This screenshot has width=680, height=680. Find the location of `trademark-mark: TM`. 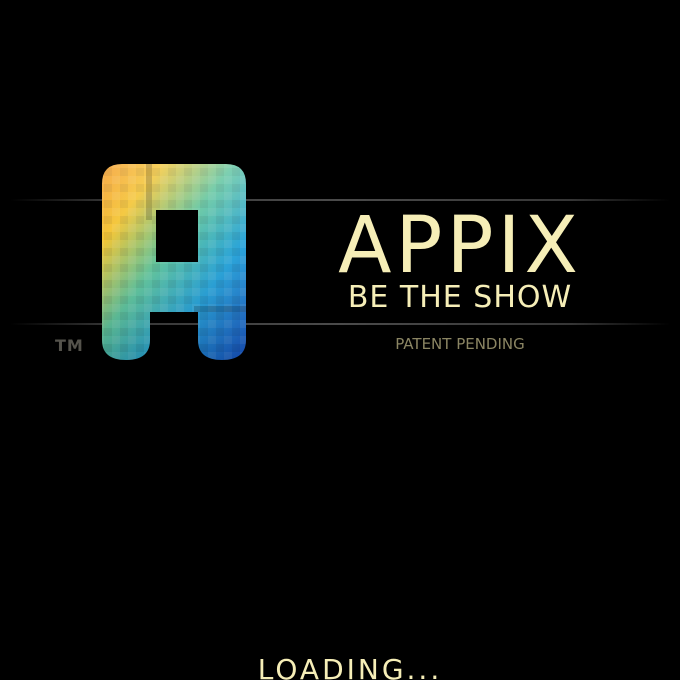

trademark-mark: TM is located at coordinates (69, 345).